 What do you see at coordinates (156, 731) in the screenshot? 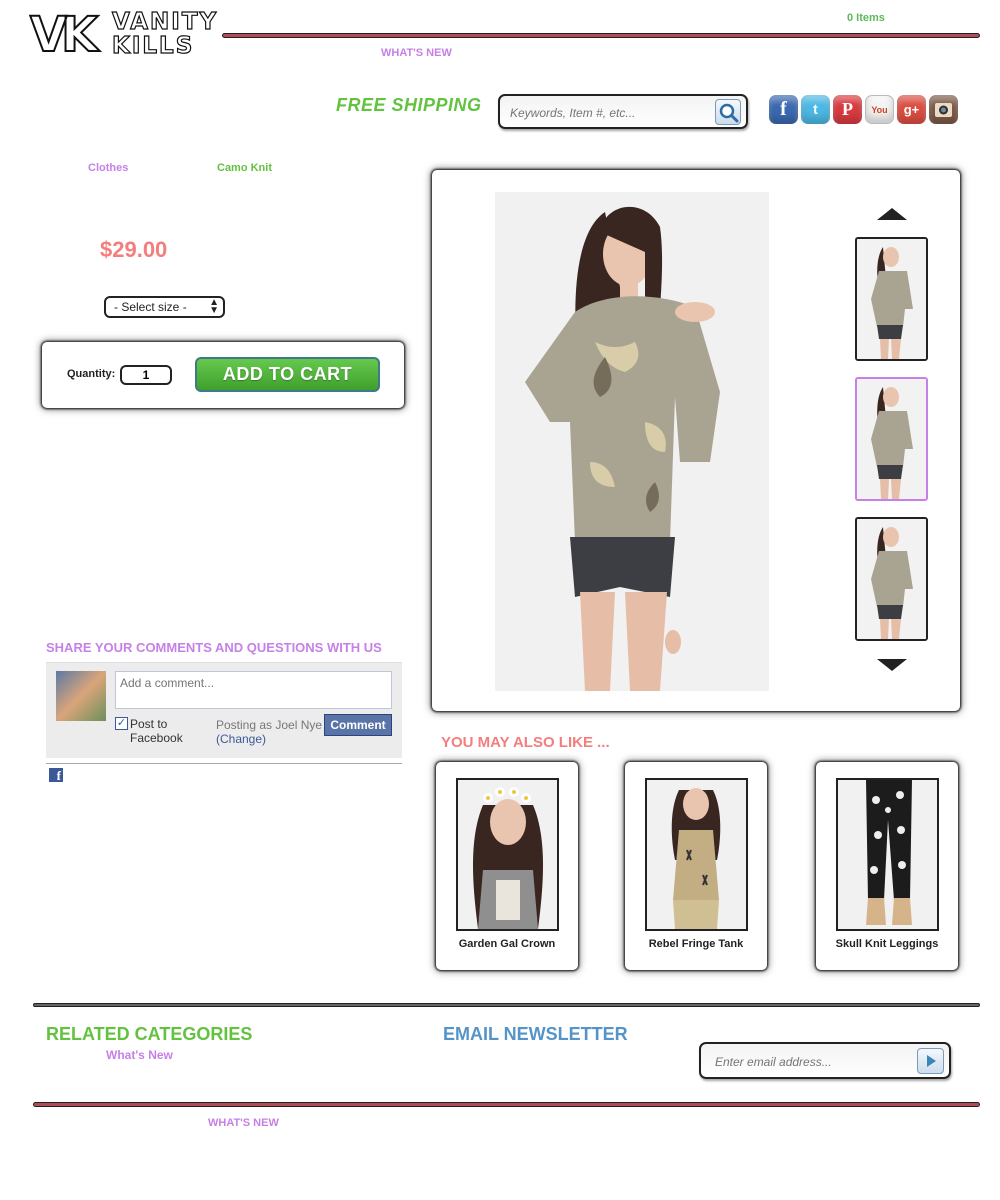
I see `post-to-facebook-label: Post to Facebook` at bounding box center [156, 731].